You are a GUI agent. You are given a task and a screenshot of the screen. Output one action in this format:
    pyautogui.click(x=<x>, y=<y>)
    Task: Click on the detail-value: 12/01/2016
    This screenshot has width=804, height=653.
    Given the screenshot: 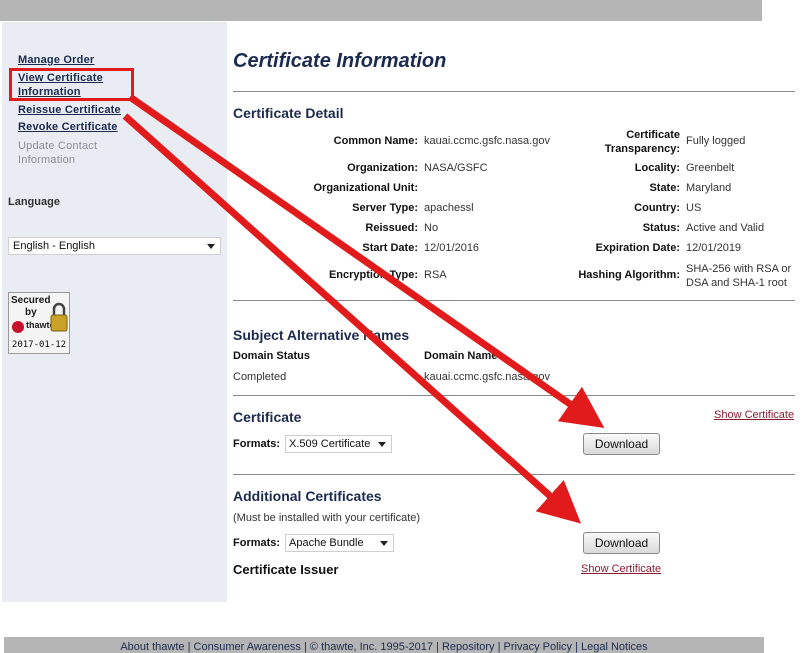 What is the action you would take?
    pyautogui.click(x=452, y=248)
    